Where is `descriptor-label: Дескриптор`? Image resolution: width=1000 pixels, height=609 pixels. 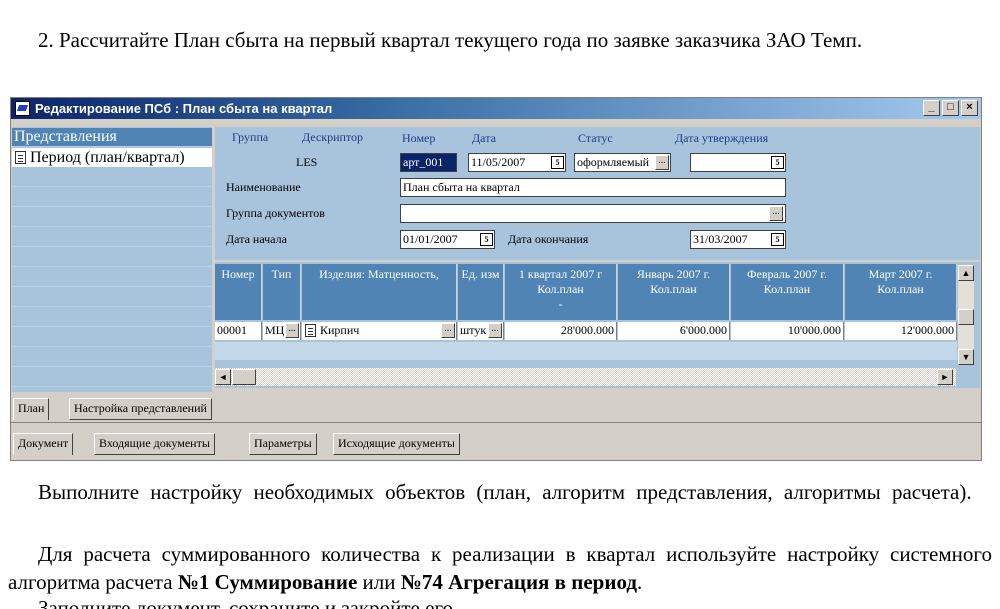 descriptor-label: Дескриптор is located at coordinates (333, 137).